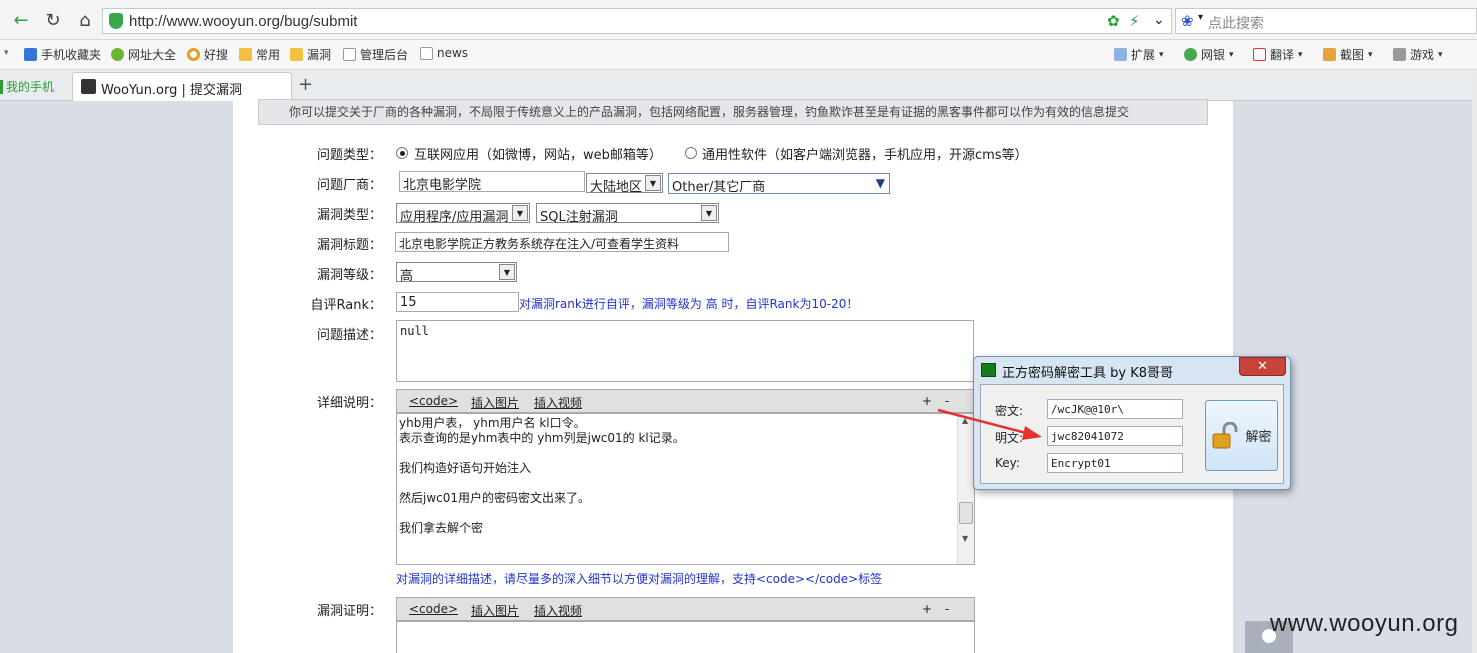  Describe the element at coordinates (346, 305) in the screenshot. I see `rank-label: 自评Rank：` at that location.